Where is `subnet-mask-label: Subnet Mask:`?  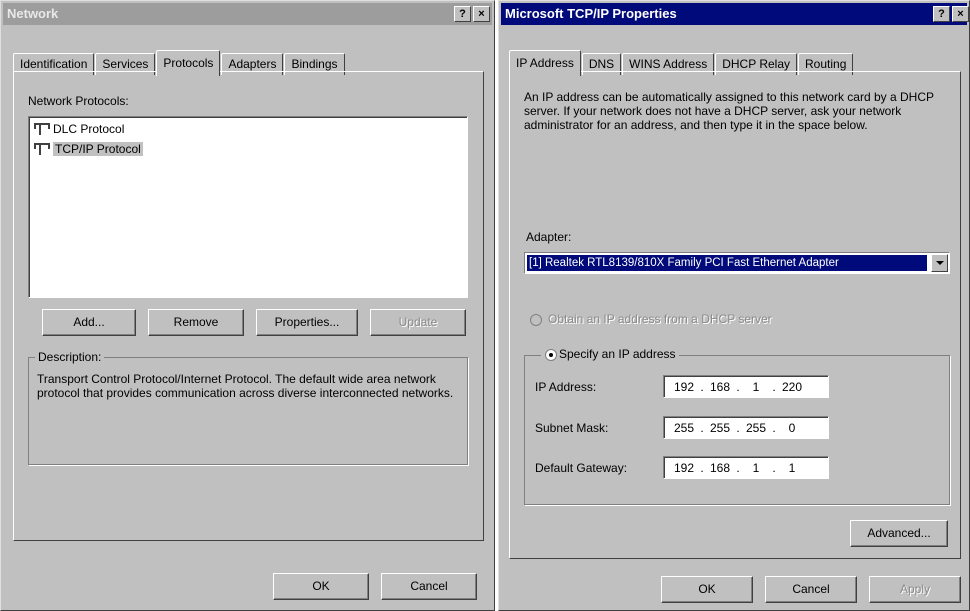 subnet-mask-label: Subnet Mask: is located at coordinates (572, 428).